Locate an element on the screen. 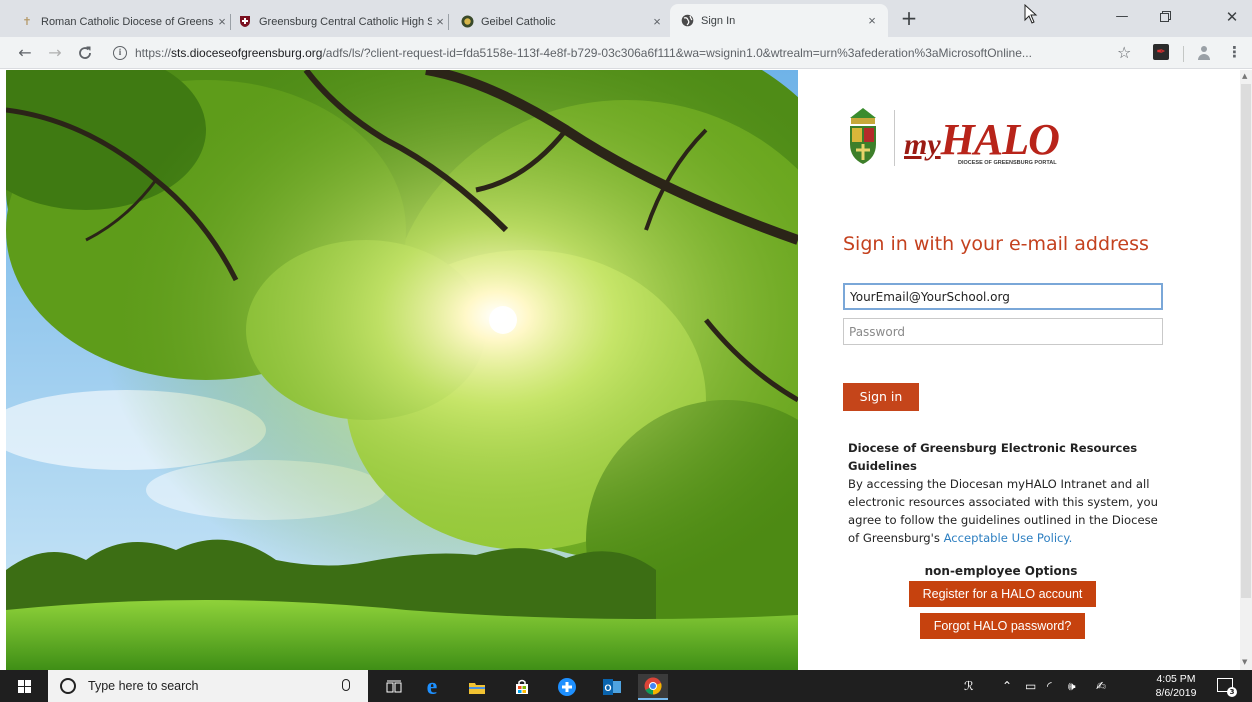 Image resolution: width=1252 pixels, height=702 pixels. url-host: sts.dioceseofgreensburg.org is located at coordinates (247, 53).